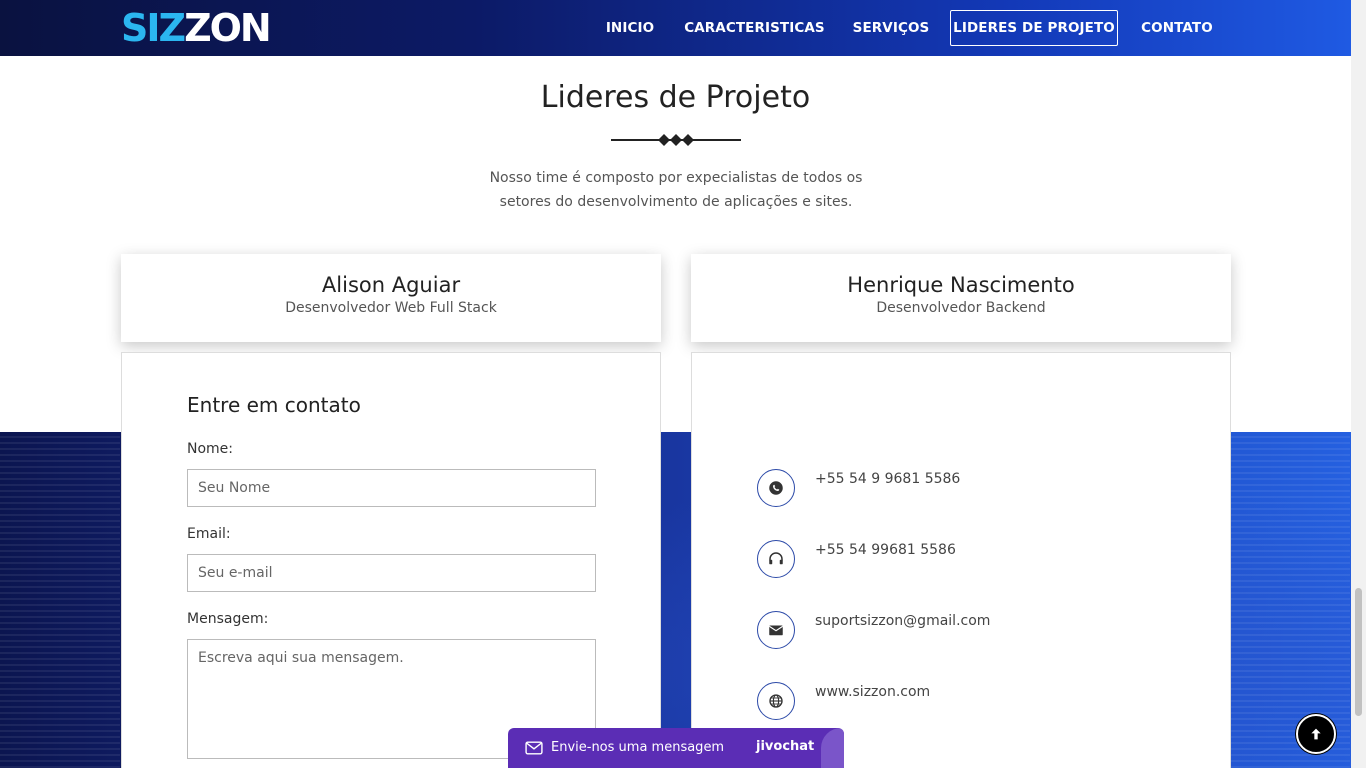  Describe the element at coordinates (60, 600) in the screenshot. I see `background-pattern-left` at that location.